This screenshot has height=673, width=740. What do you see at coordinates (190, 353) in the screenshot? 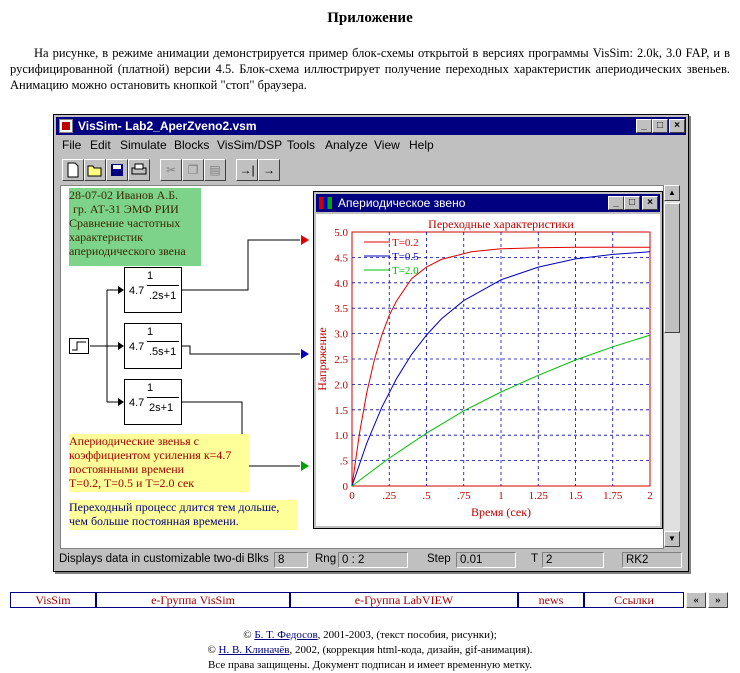
I see `diagram-wires` at bounding box center [190, 353].